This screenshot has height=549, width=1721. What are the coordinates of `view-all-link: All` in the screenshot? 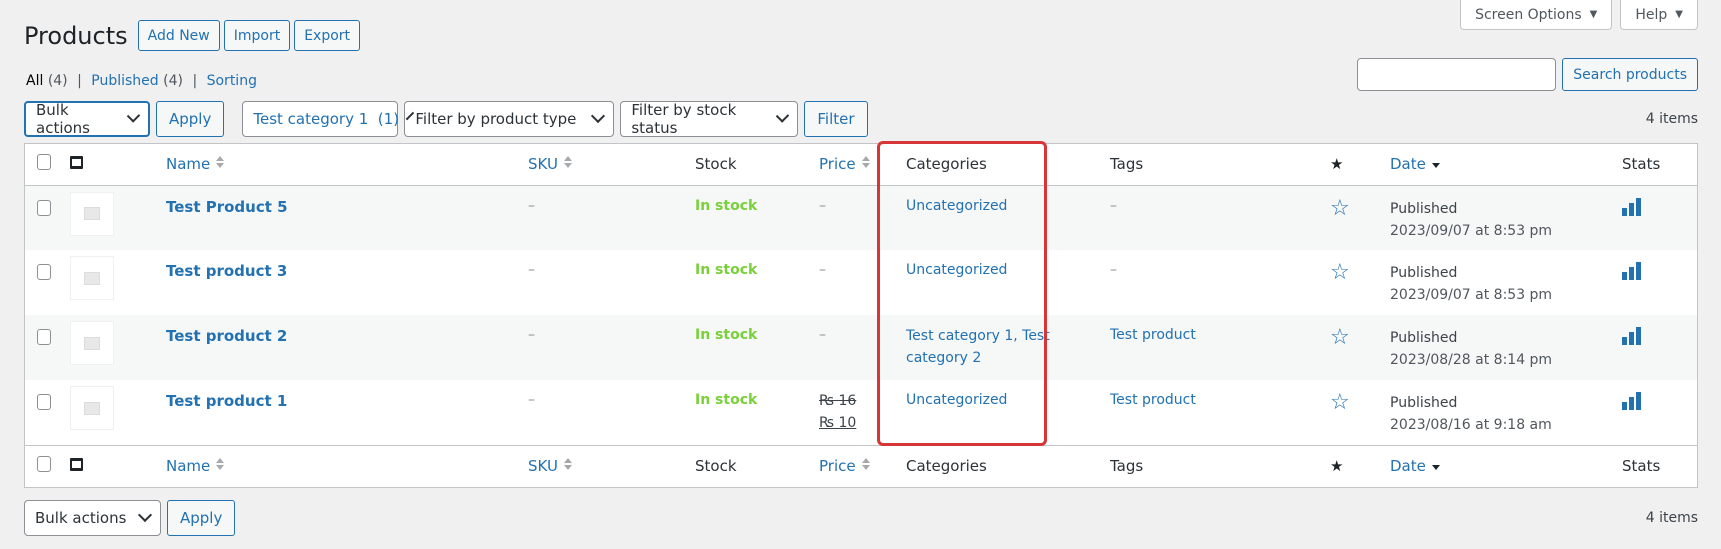 It's located at (34, 81).